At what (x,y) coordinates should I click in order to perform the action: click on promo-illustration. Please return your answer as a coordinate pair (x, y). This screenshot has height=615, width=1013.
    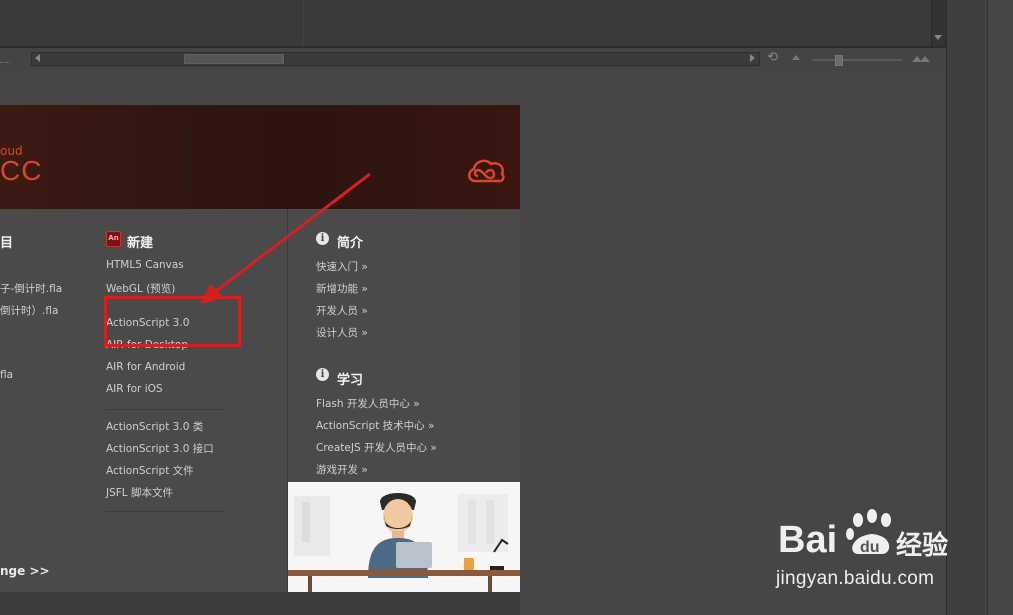
    Looking at the image, I should click on (404, 537).